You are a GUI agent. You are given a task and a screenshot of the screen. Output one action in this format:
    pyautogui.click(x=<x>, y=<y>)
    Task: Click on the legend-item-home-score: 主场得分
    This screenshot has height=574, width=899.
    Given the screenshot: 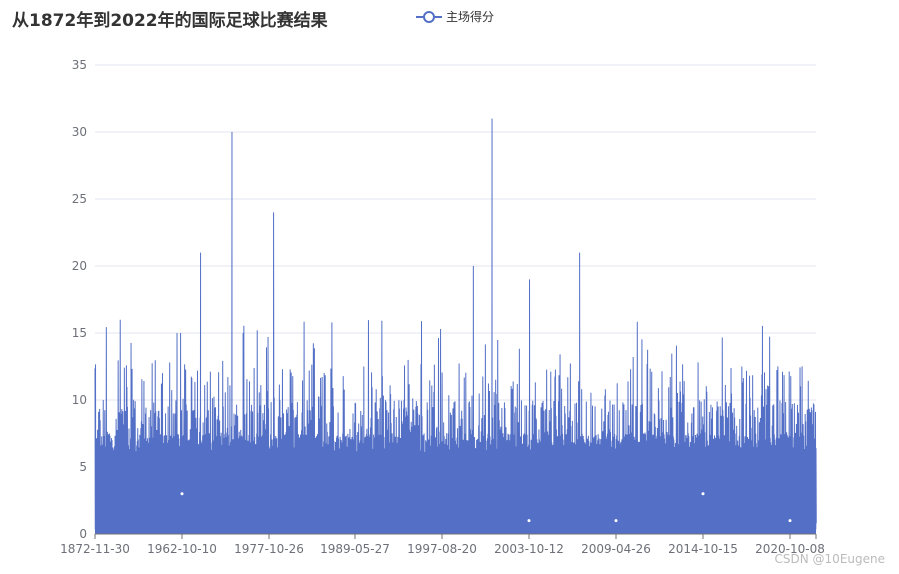 What is the action you would take?
    pyautogui.click(x=455, y=16)
    